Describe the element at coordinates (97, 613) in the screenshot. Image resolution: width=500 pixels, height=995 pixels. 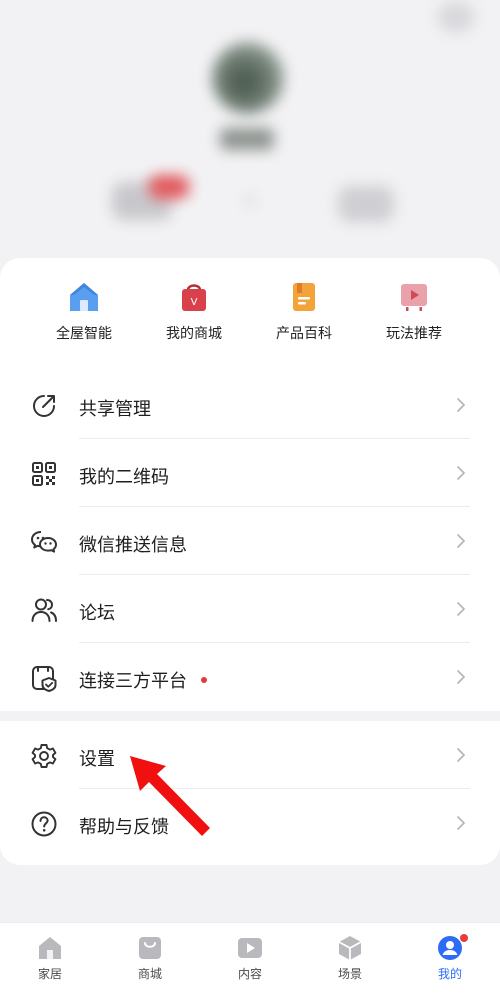
I see `menu-item-label: 论坛` at that location.